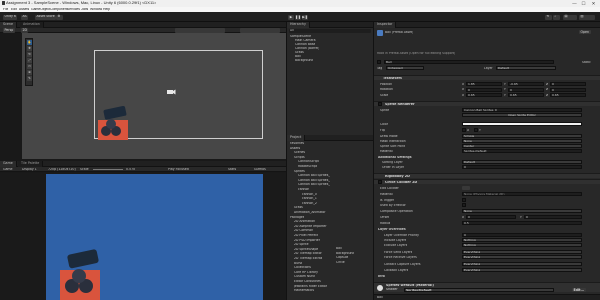 Image resolution: width=600 pixels, height=300 pixels. Describe the element at coordinates (330, 31) in the screenshot. I see `hierarchy-search-input: All` at that location.